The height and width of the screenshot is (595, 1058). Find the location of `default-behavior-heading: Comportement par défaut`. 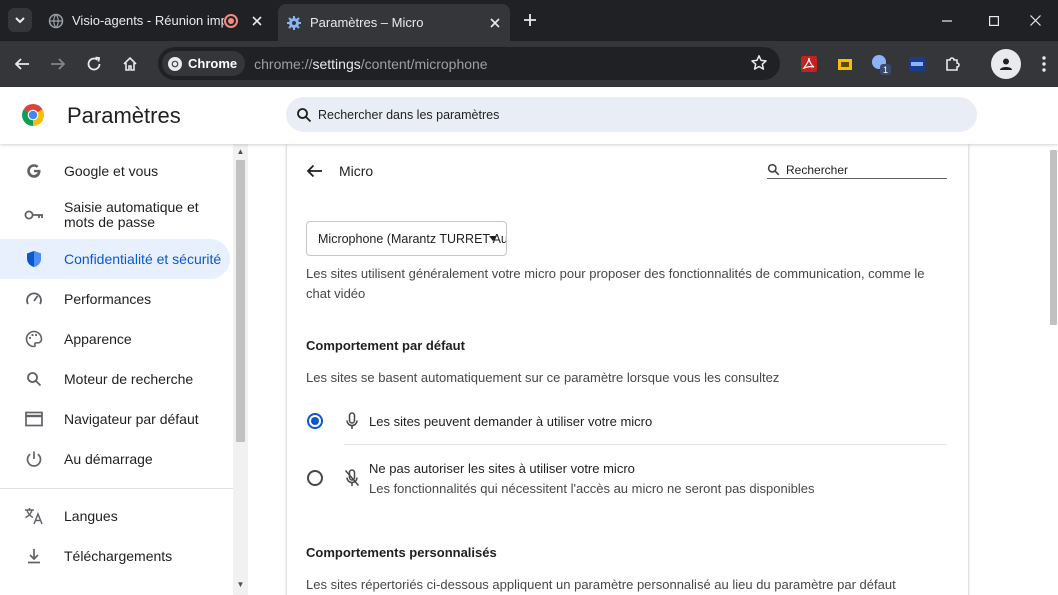

default-behavior-heading: Comportement par défaut is located at coordinates (385, 345).